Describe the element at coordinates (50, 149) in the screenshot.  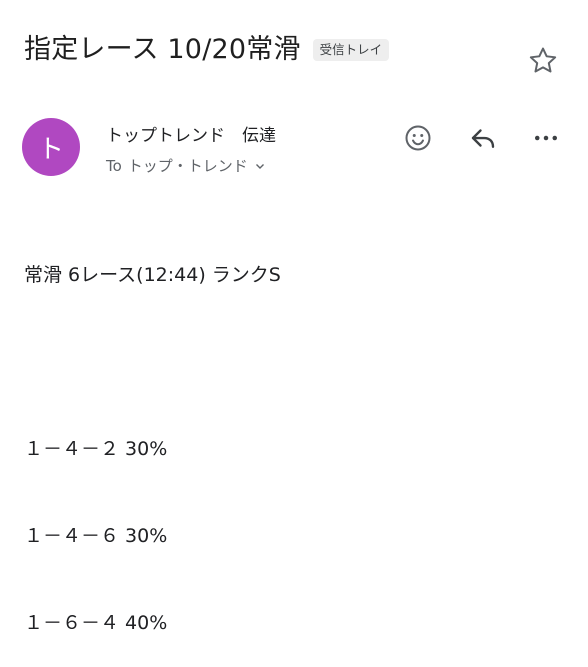
I see `avatar-letter: ト` at that location.